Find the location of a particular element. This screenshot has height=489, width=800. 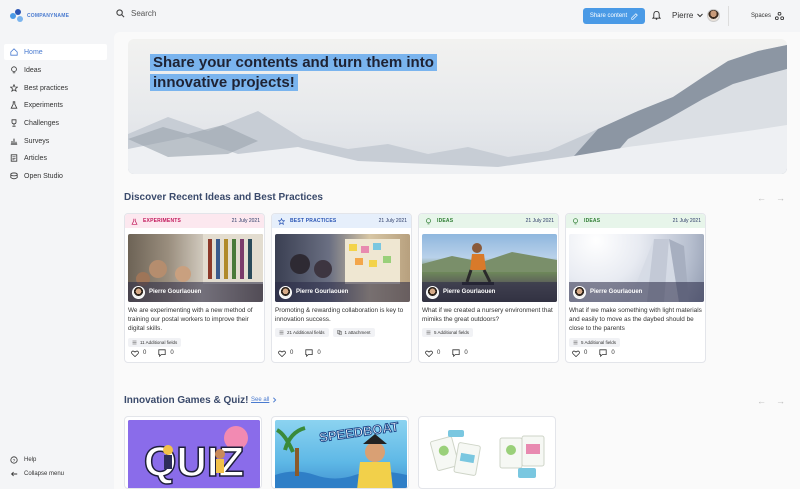

flask-icon is located at coordinates (134, 221).